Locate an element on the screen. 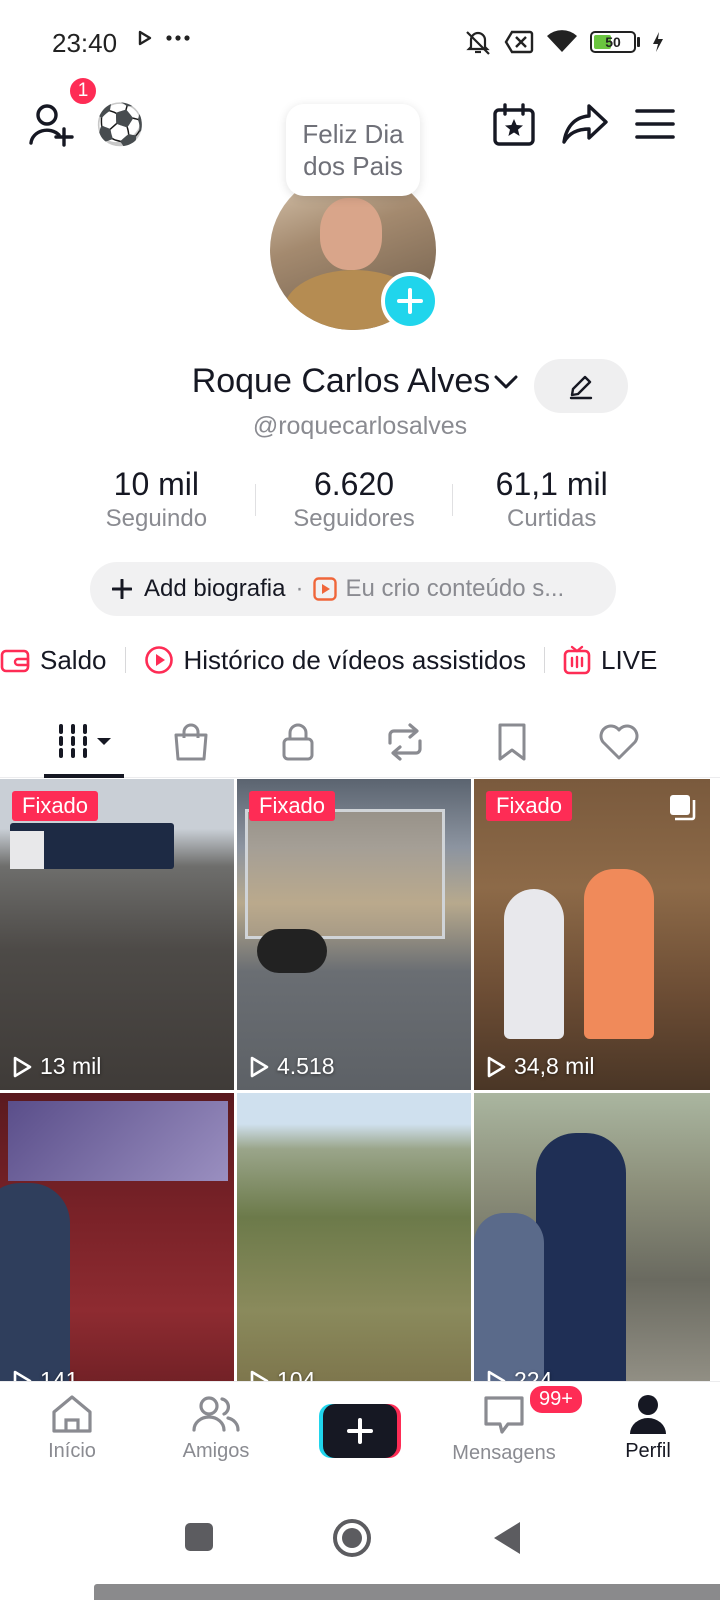 This screenshot has height=1600, width=720. video-thumbnail: 224 is located at coordinates (592, 1237).